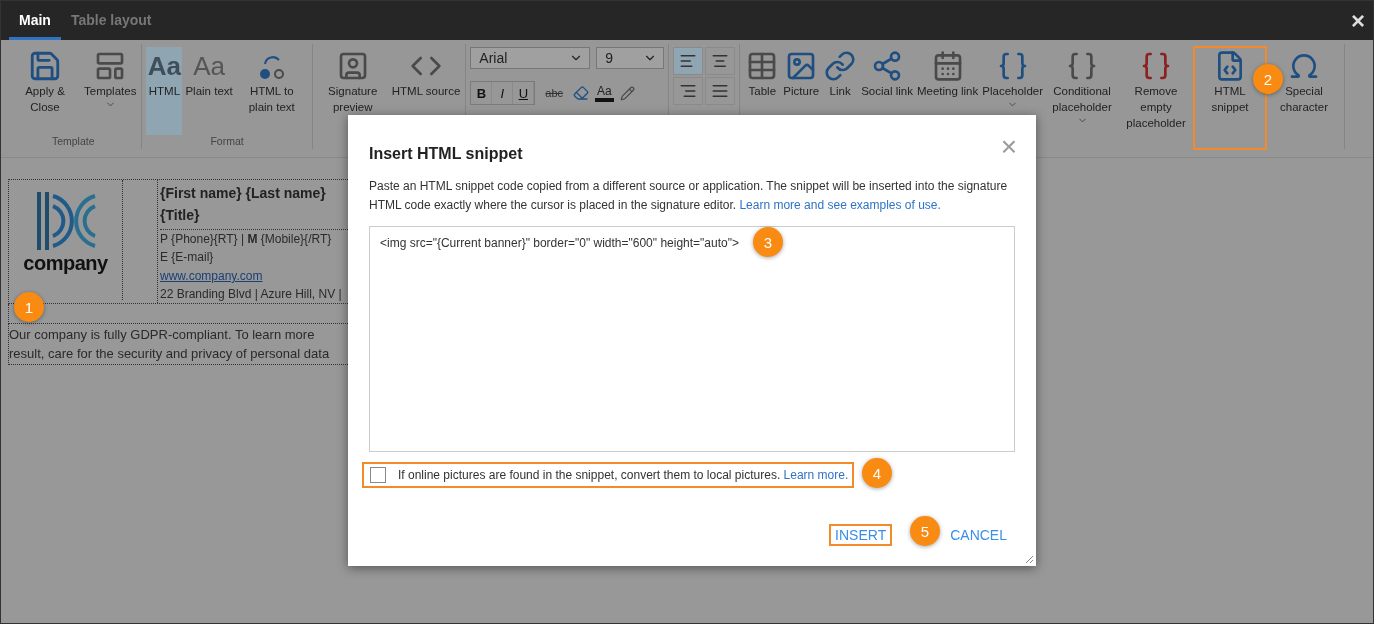 The image size is (1374, 624). I want to click on ribbon-button: Meeting link, so click(947, 98).